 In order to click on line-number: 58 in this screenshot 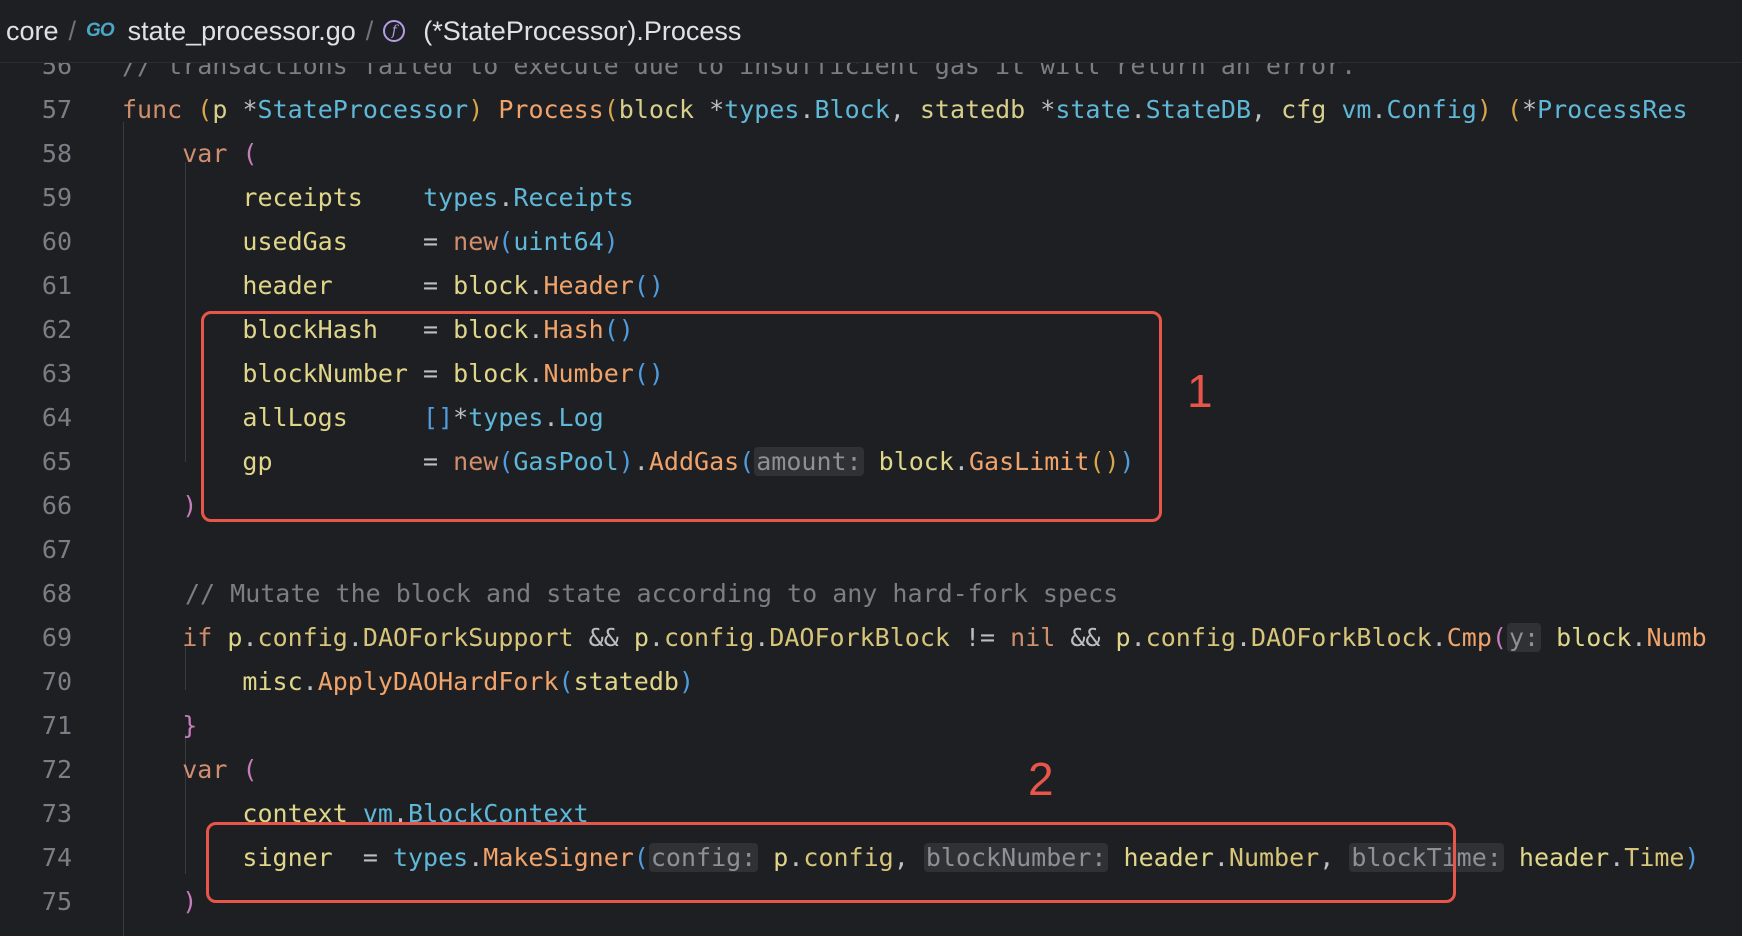, I will do `click(56, 153)`.